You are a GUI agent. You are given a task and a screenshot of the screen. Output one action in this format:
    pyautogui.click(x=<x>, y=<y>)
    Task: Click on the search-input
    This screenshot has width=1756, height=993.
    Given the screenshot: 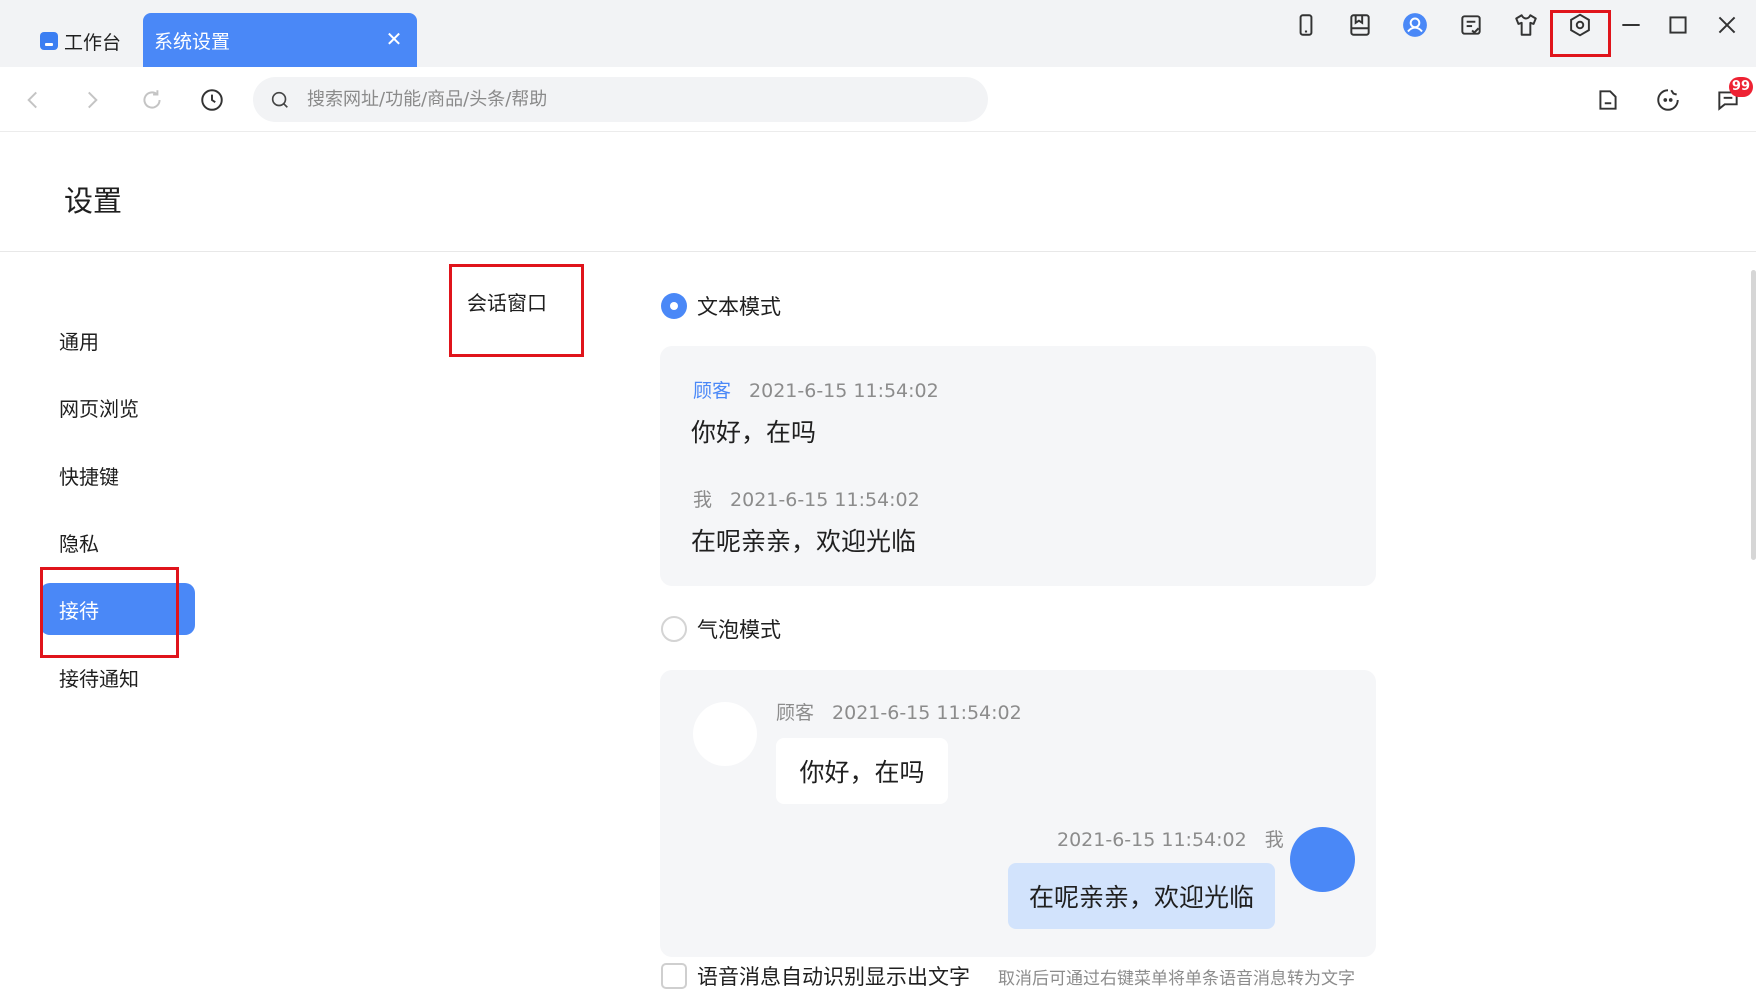 What is the action you would take?
    pyautogui.click(x=617, y=99)
    